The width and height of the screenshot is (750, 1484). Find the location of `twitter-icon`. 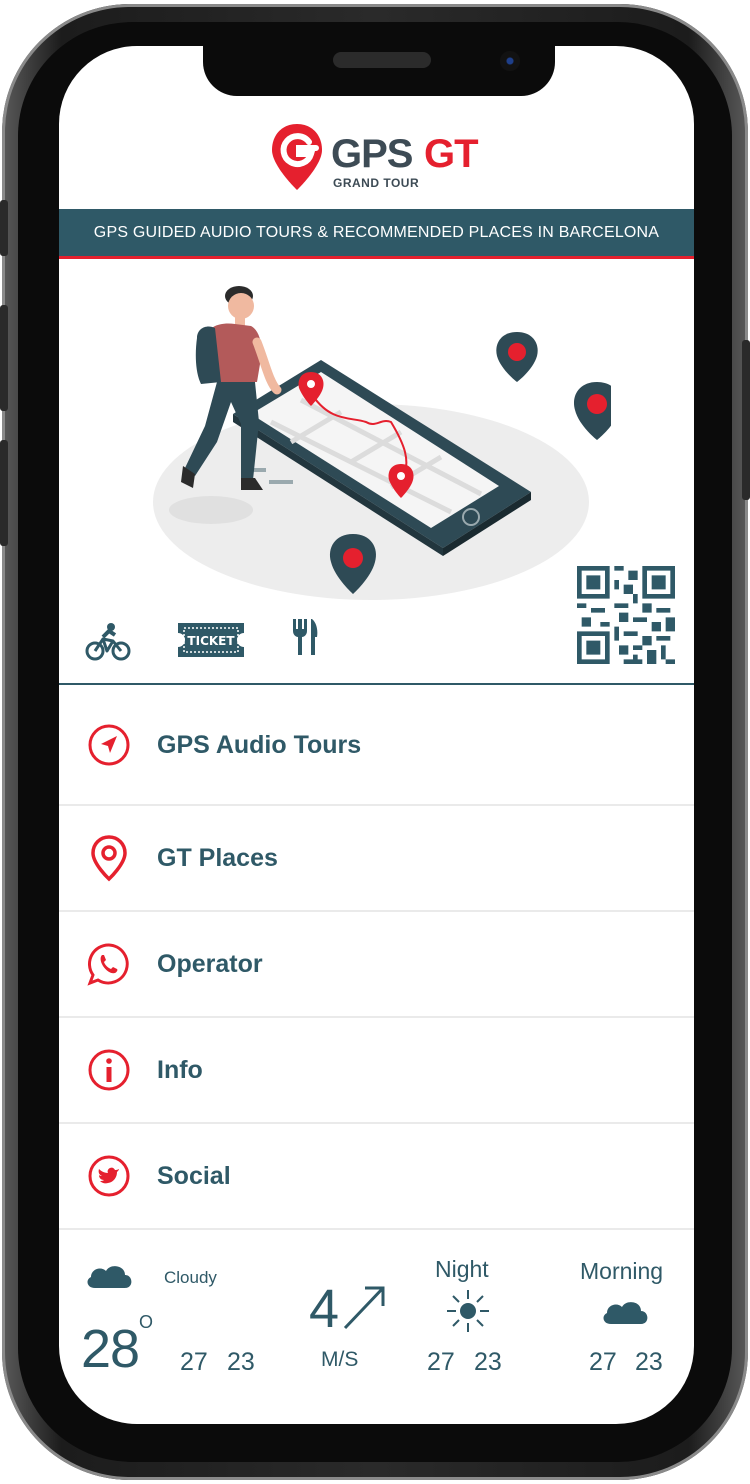

twitter-icon is located at coordinates (109, 1176).